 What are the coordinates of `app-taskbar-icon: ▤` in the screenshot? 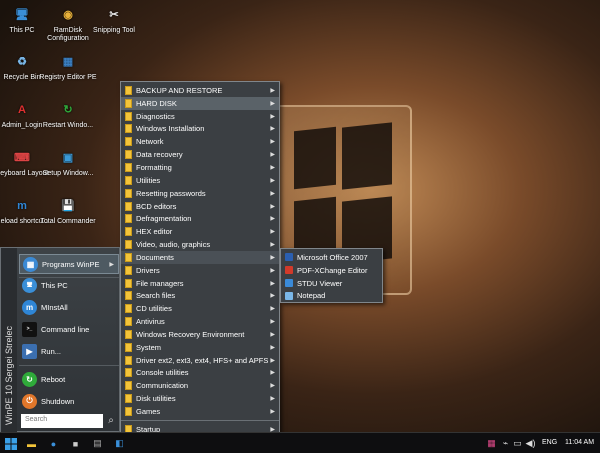 It's located at (97, 443).